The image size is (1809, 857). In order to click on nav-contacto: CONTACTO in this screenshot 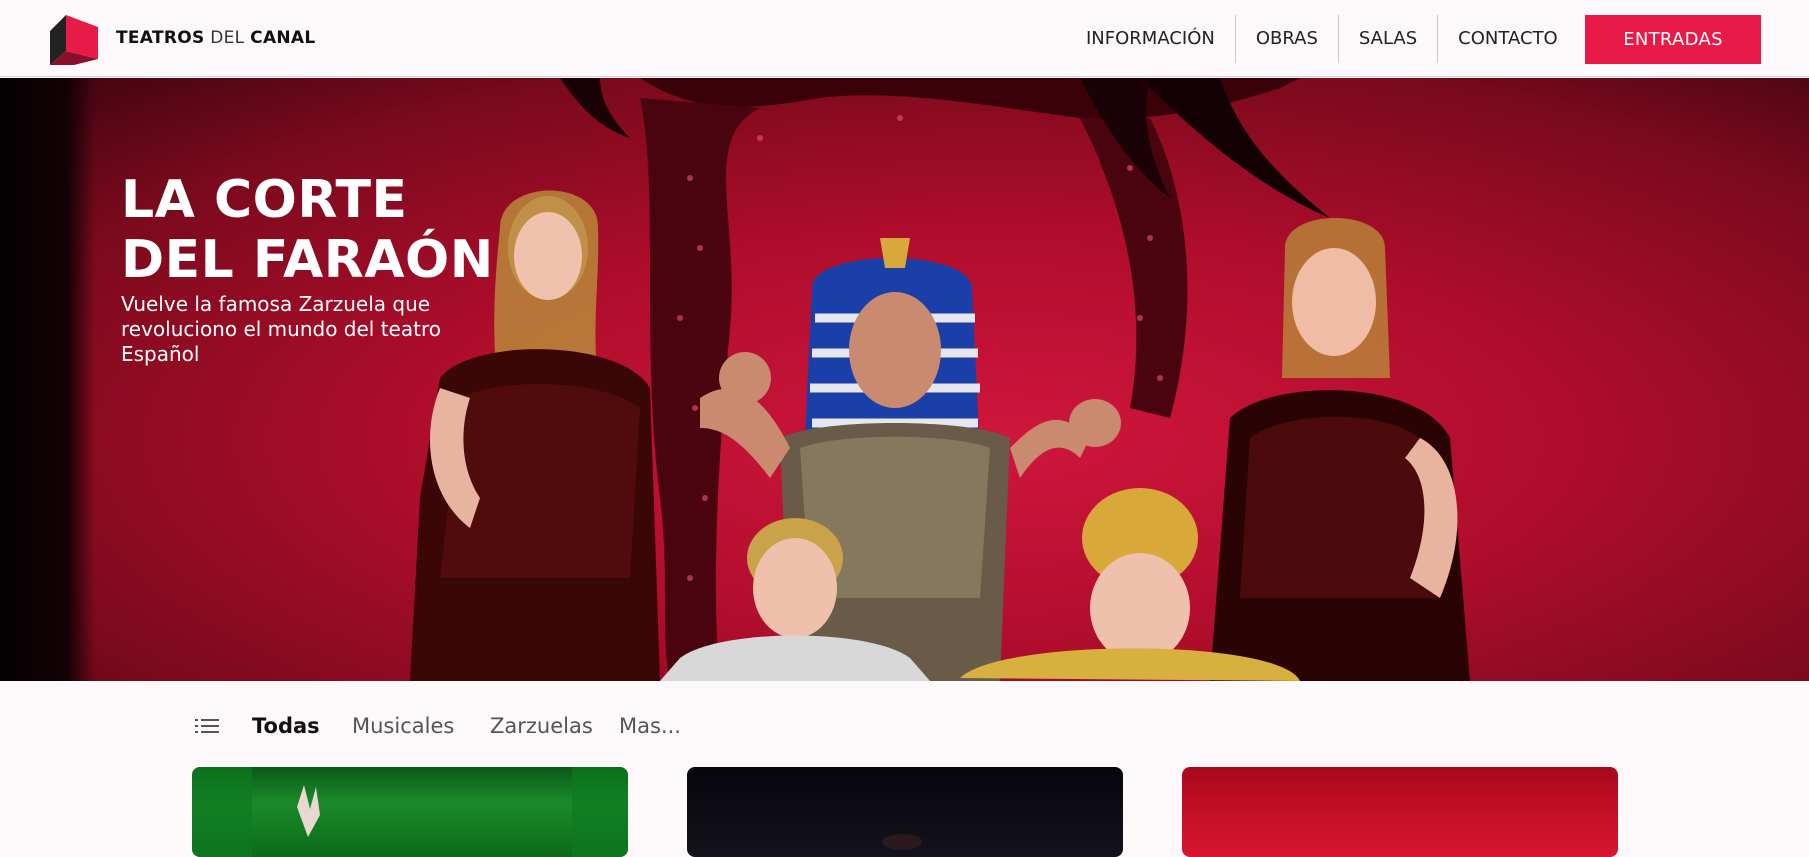, I will do `click(1508, 39)`.